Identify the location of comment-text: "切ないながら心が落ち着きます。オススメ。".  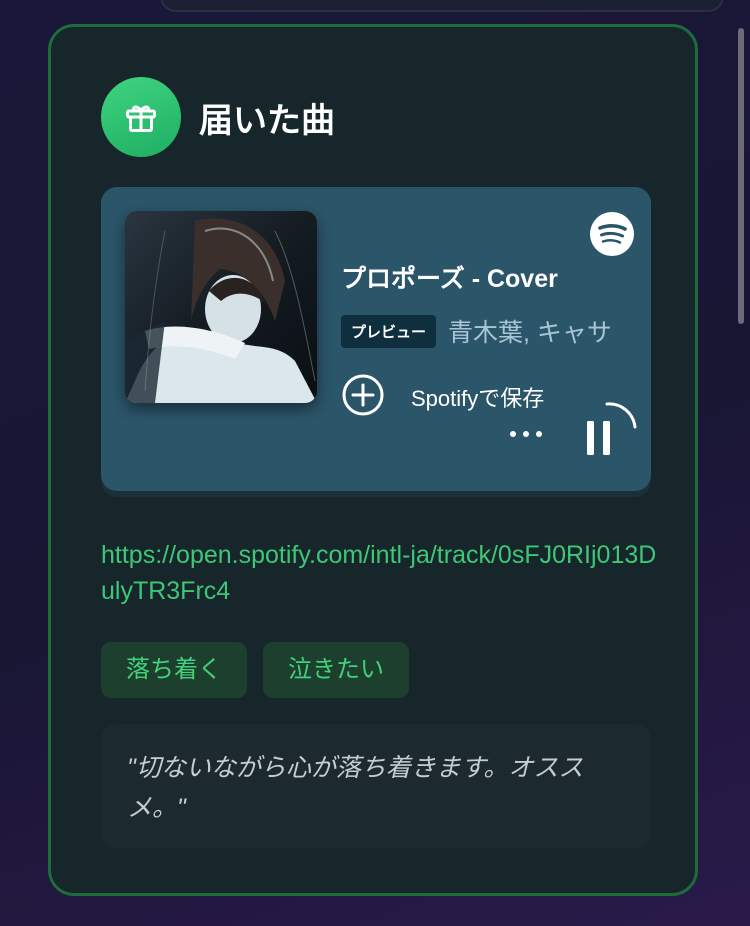
(355, 788).